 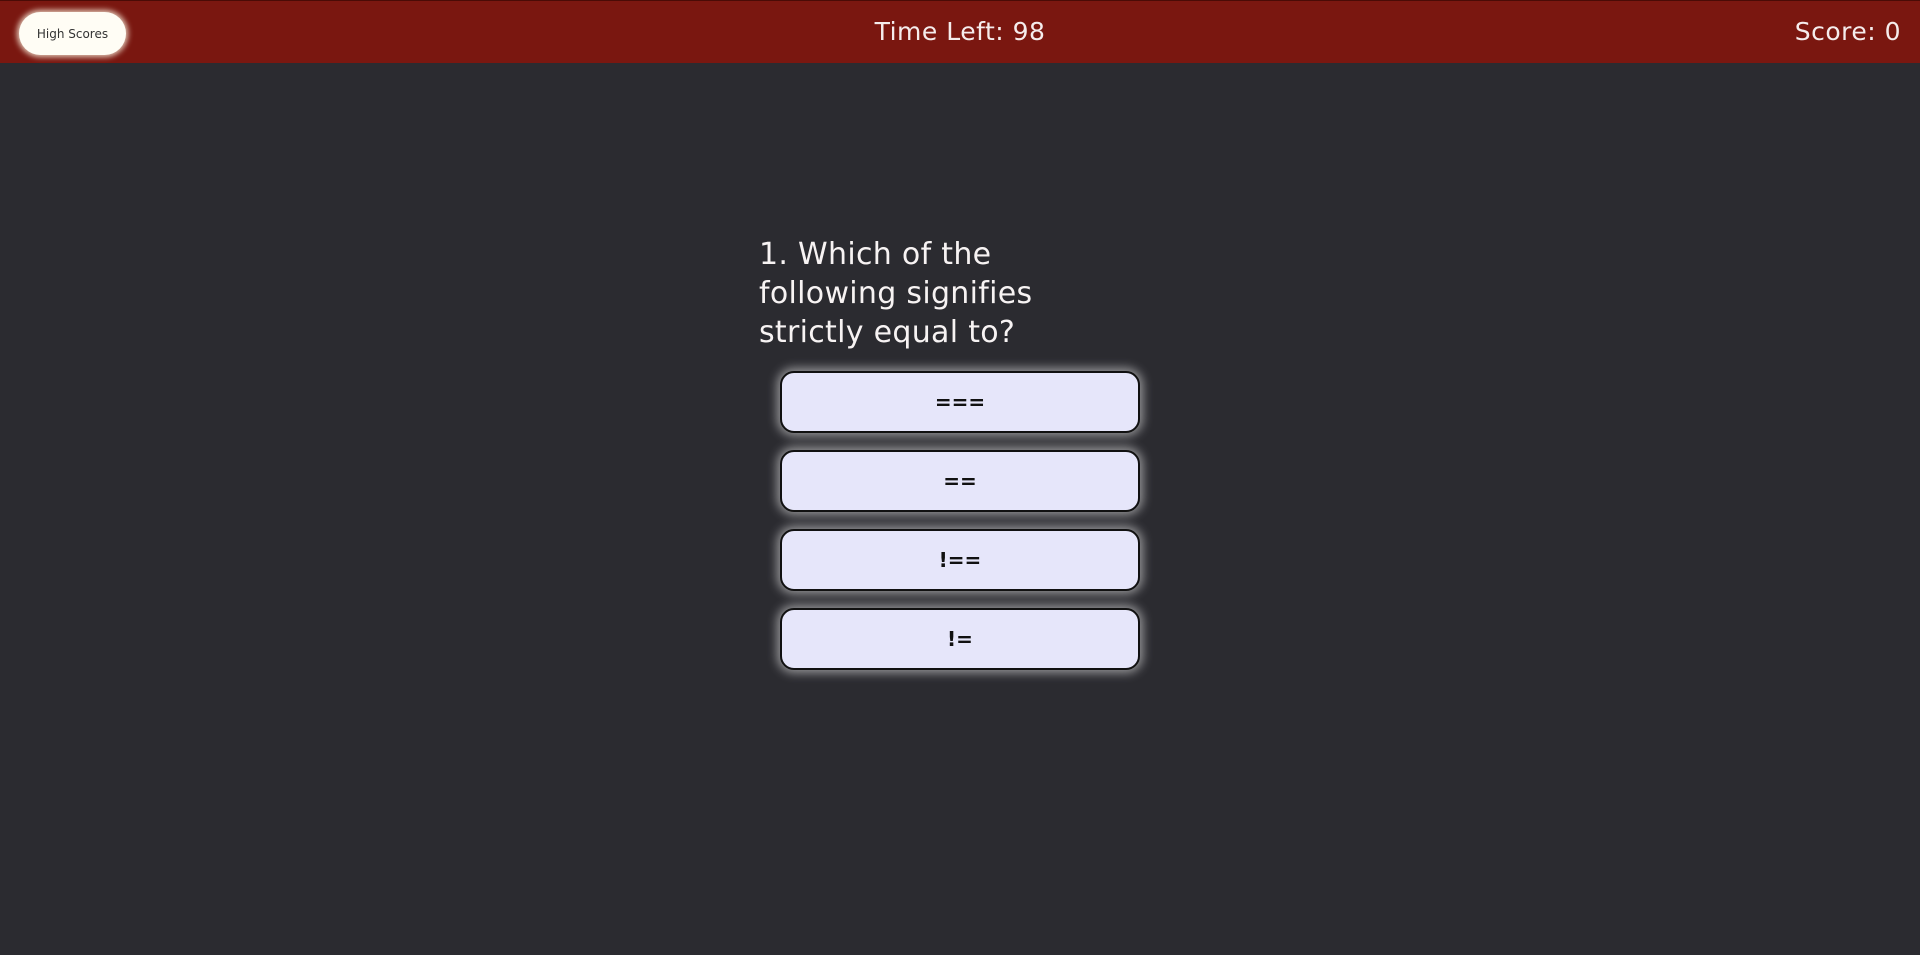 I want to click on answer-button-2: ==, so click(x=960, y=481).